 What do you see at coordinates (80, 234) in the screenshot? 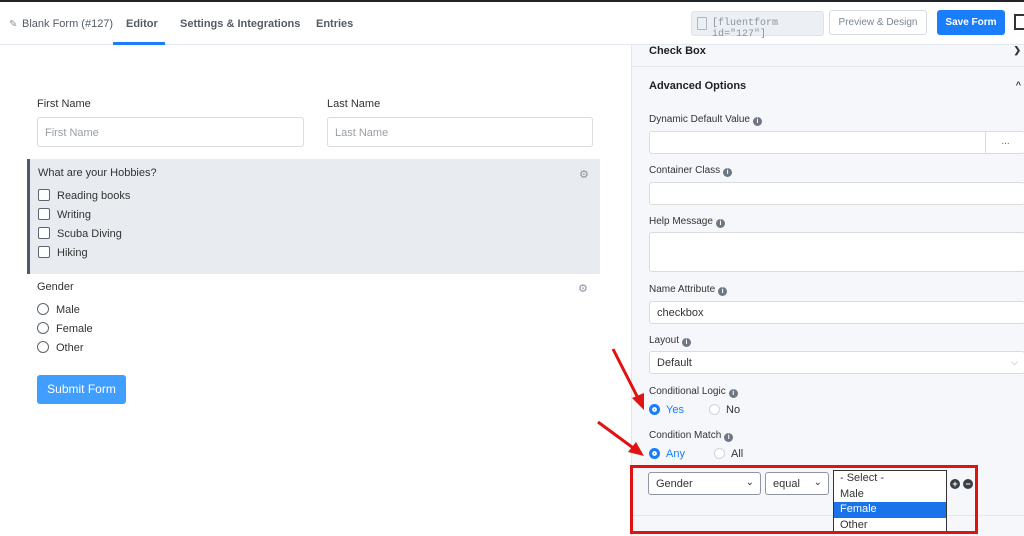
I see `checkbox-option: Scuba Diving` at bounding box center [80, 234].